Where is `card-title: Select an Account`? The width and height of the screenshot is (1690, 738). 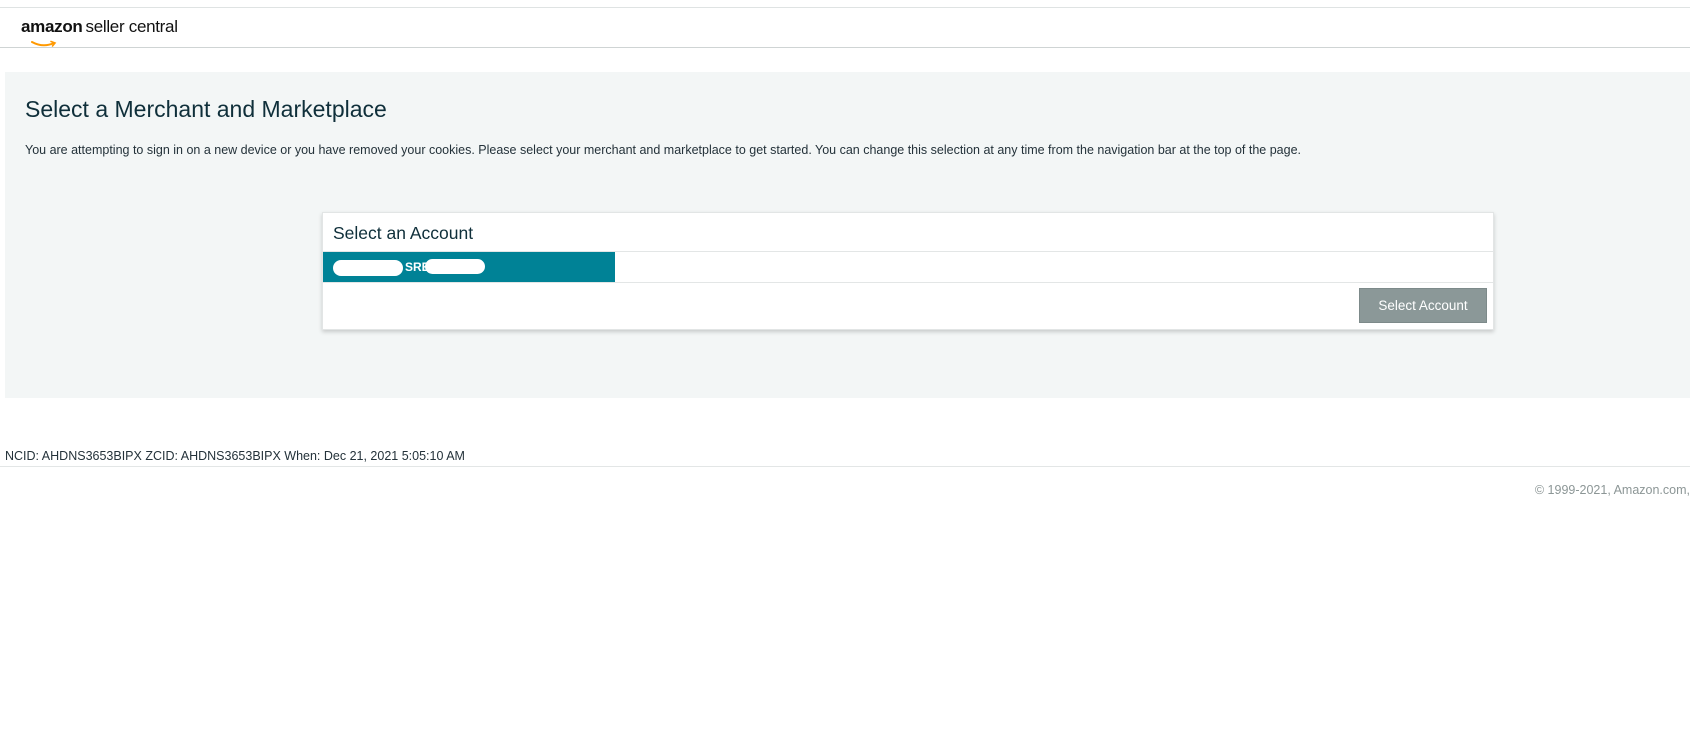
card-title: Select an Account is located at coordinates (403, 233).